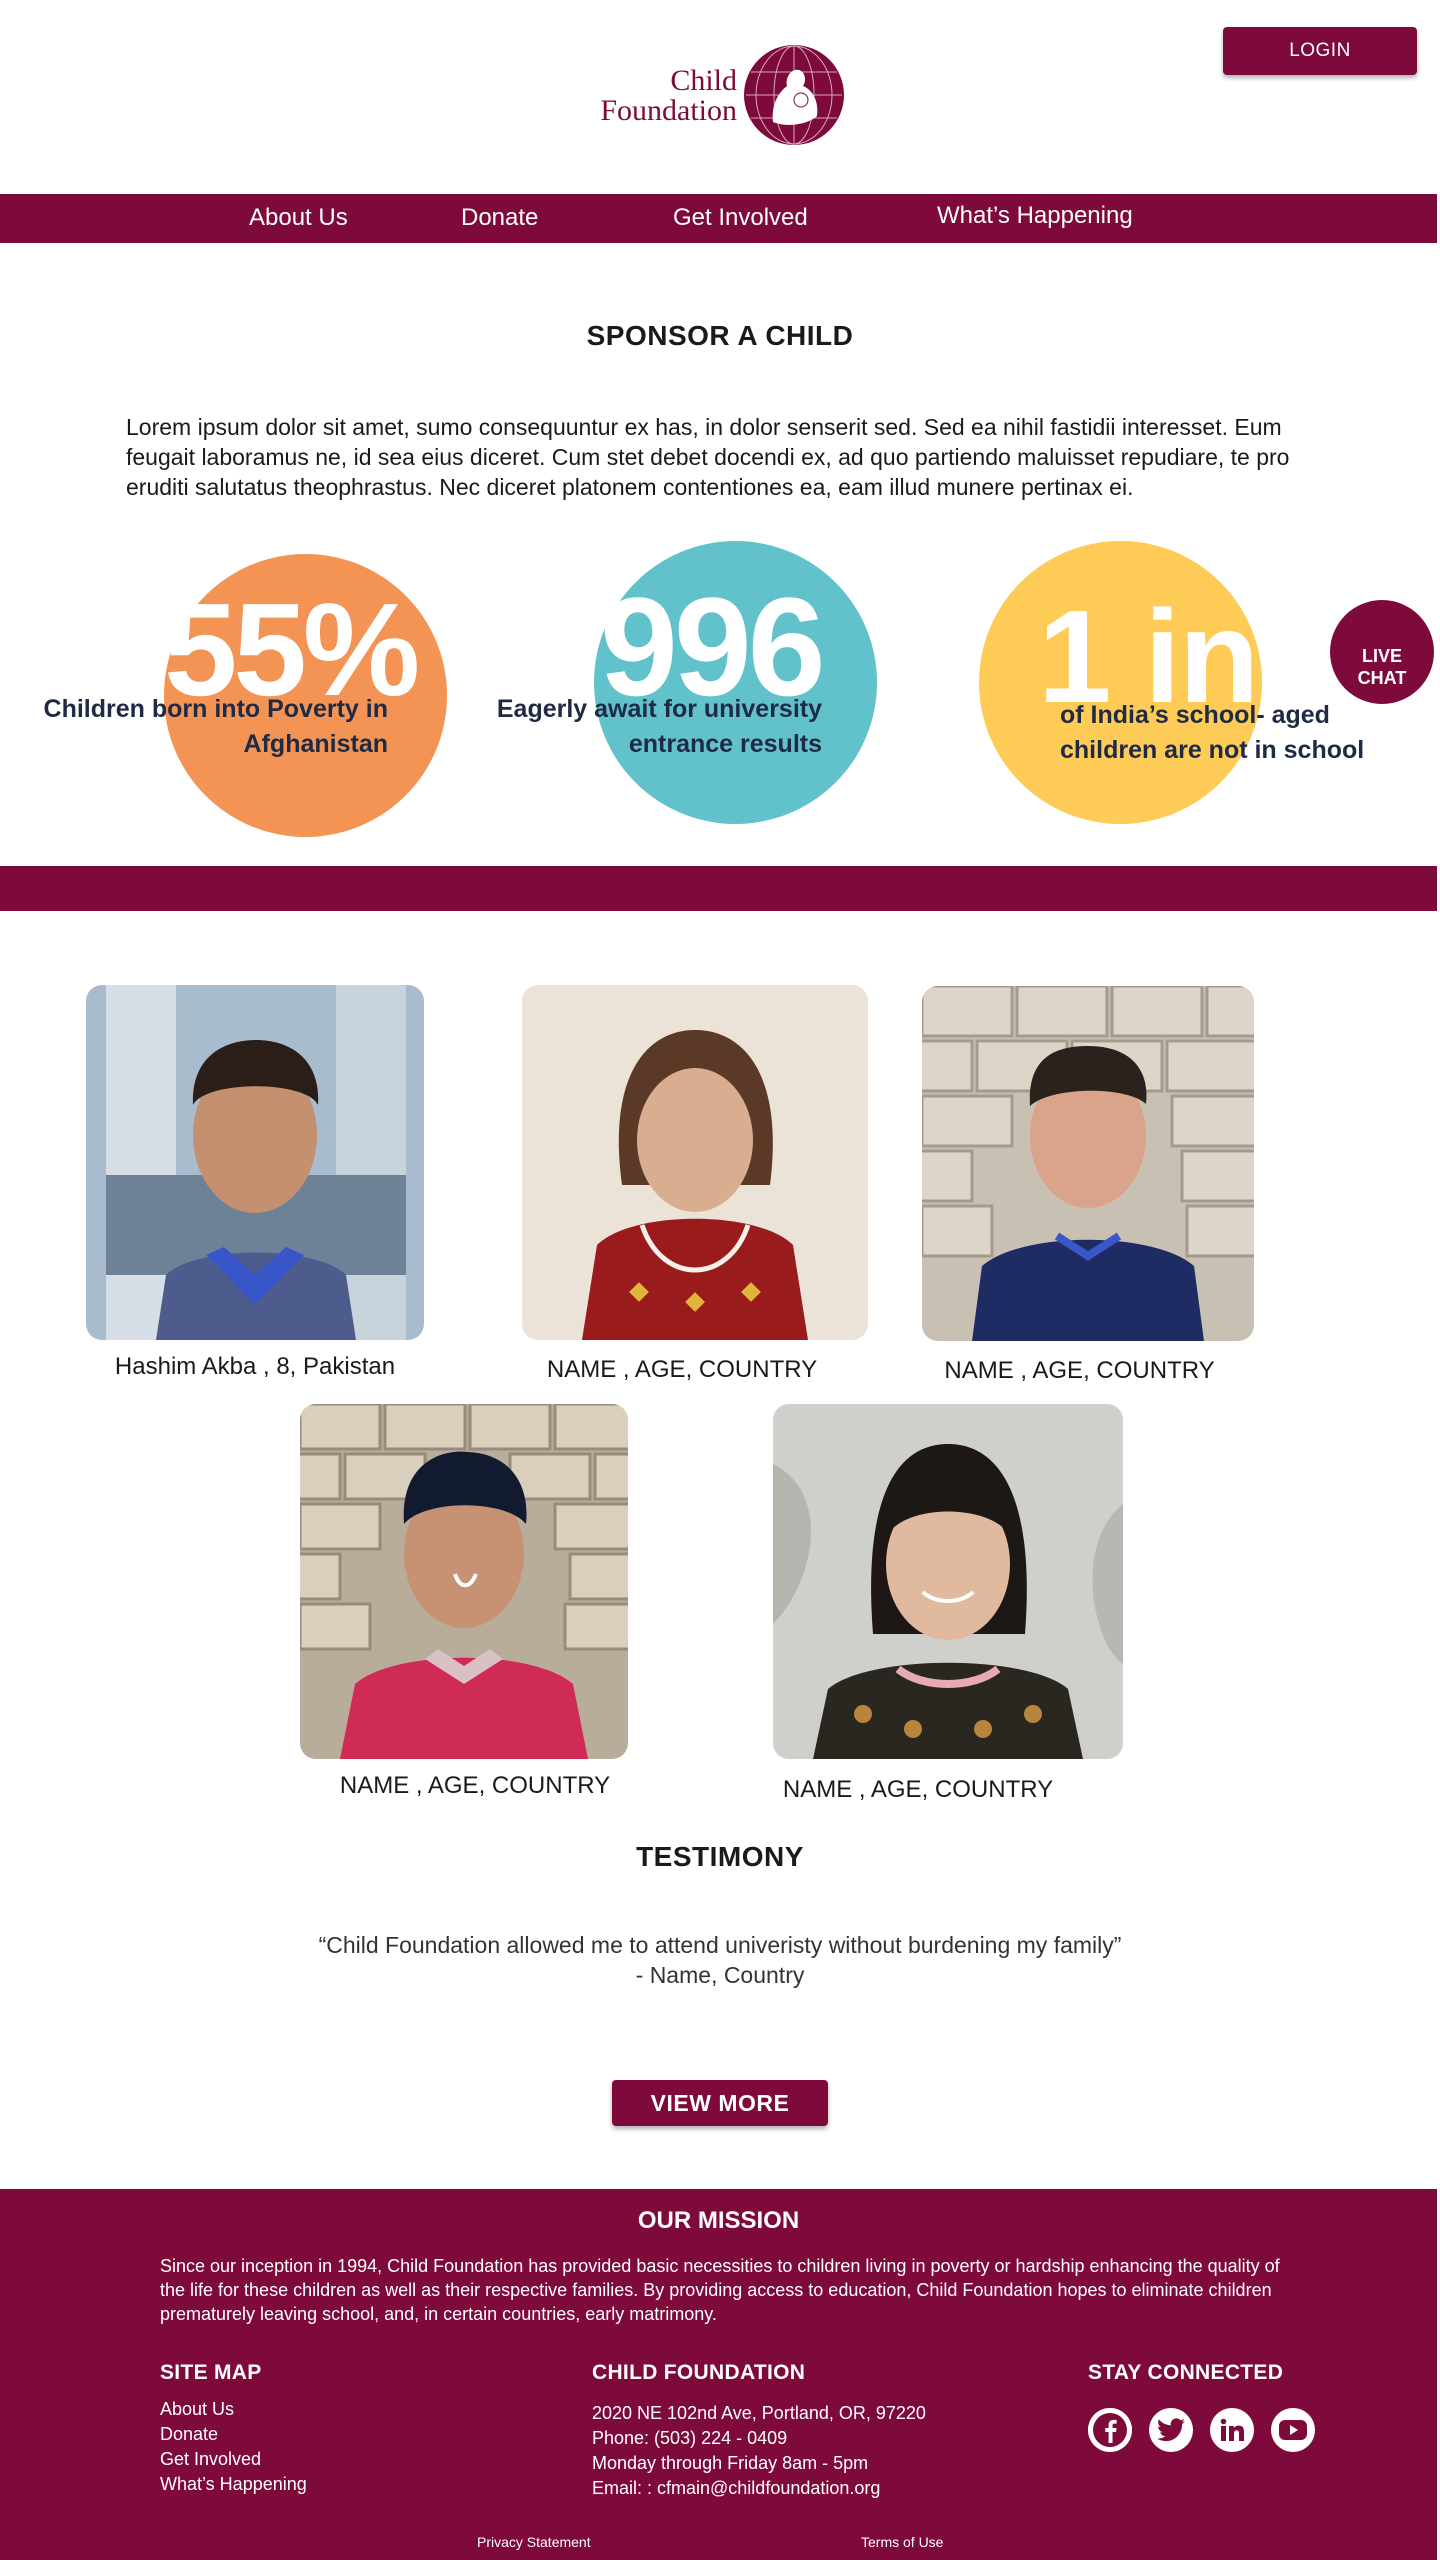 The width and height of the screenshot is (1440, 2560). Describe the element at coordinates (659, 709) in the screenshot. I see `stat-label-university-line1: Eagerly await for university` at that location.